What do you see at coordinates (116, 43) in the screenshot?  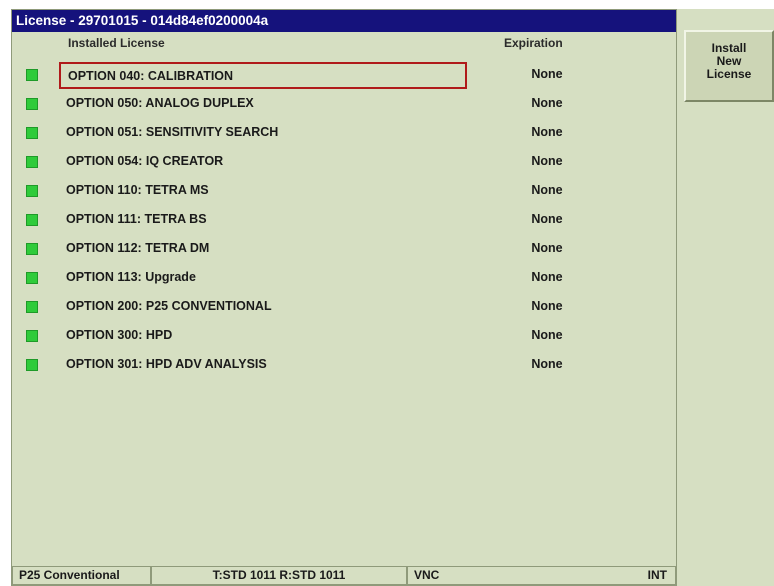 I see `column-header-installed-license: Installed License` at bounding box center [116, 43].